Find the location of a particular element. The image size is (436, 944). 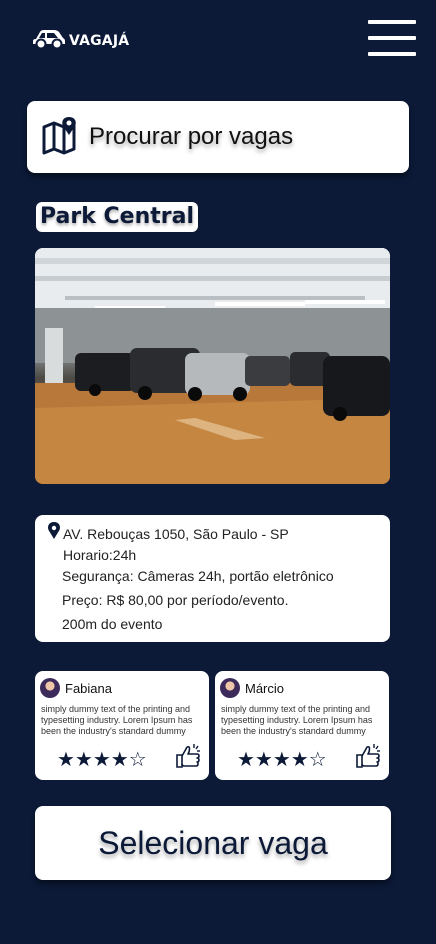

app-logo: VAGAJÁ is located at coordinates (80, 40).